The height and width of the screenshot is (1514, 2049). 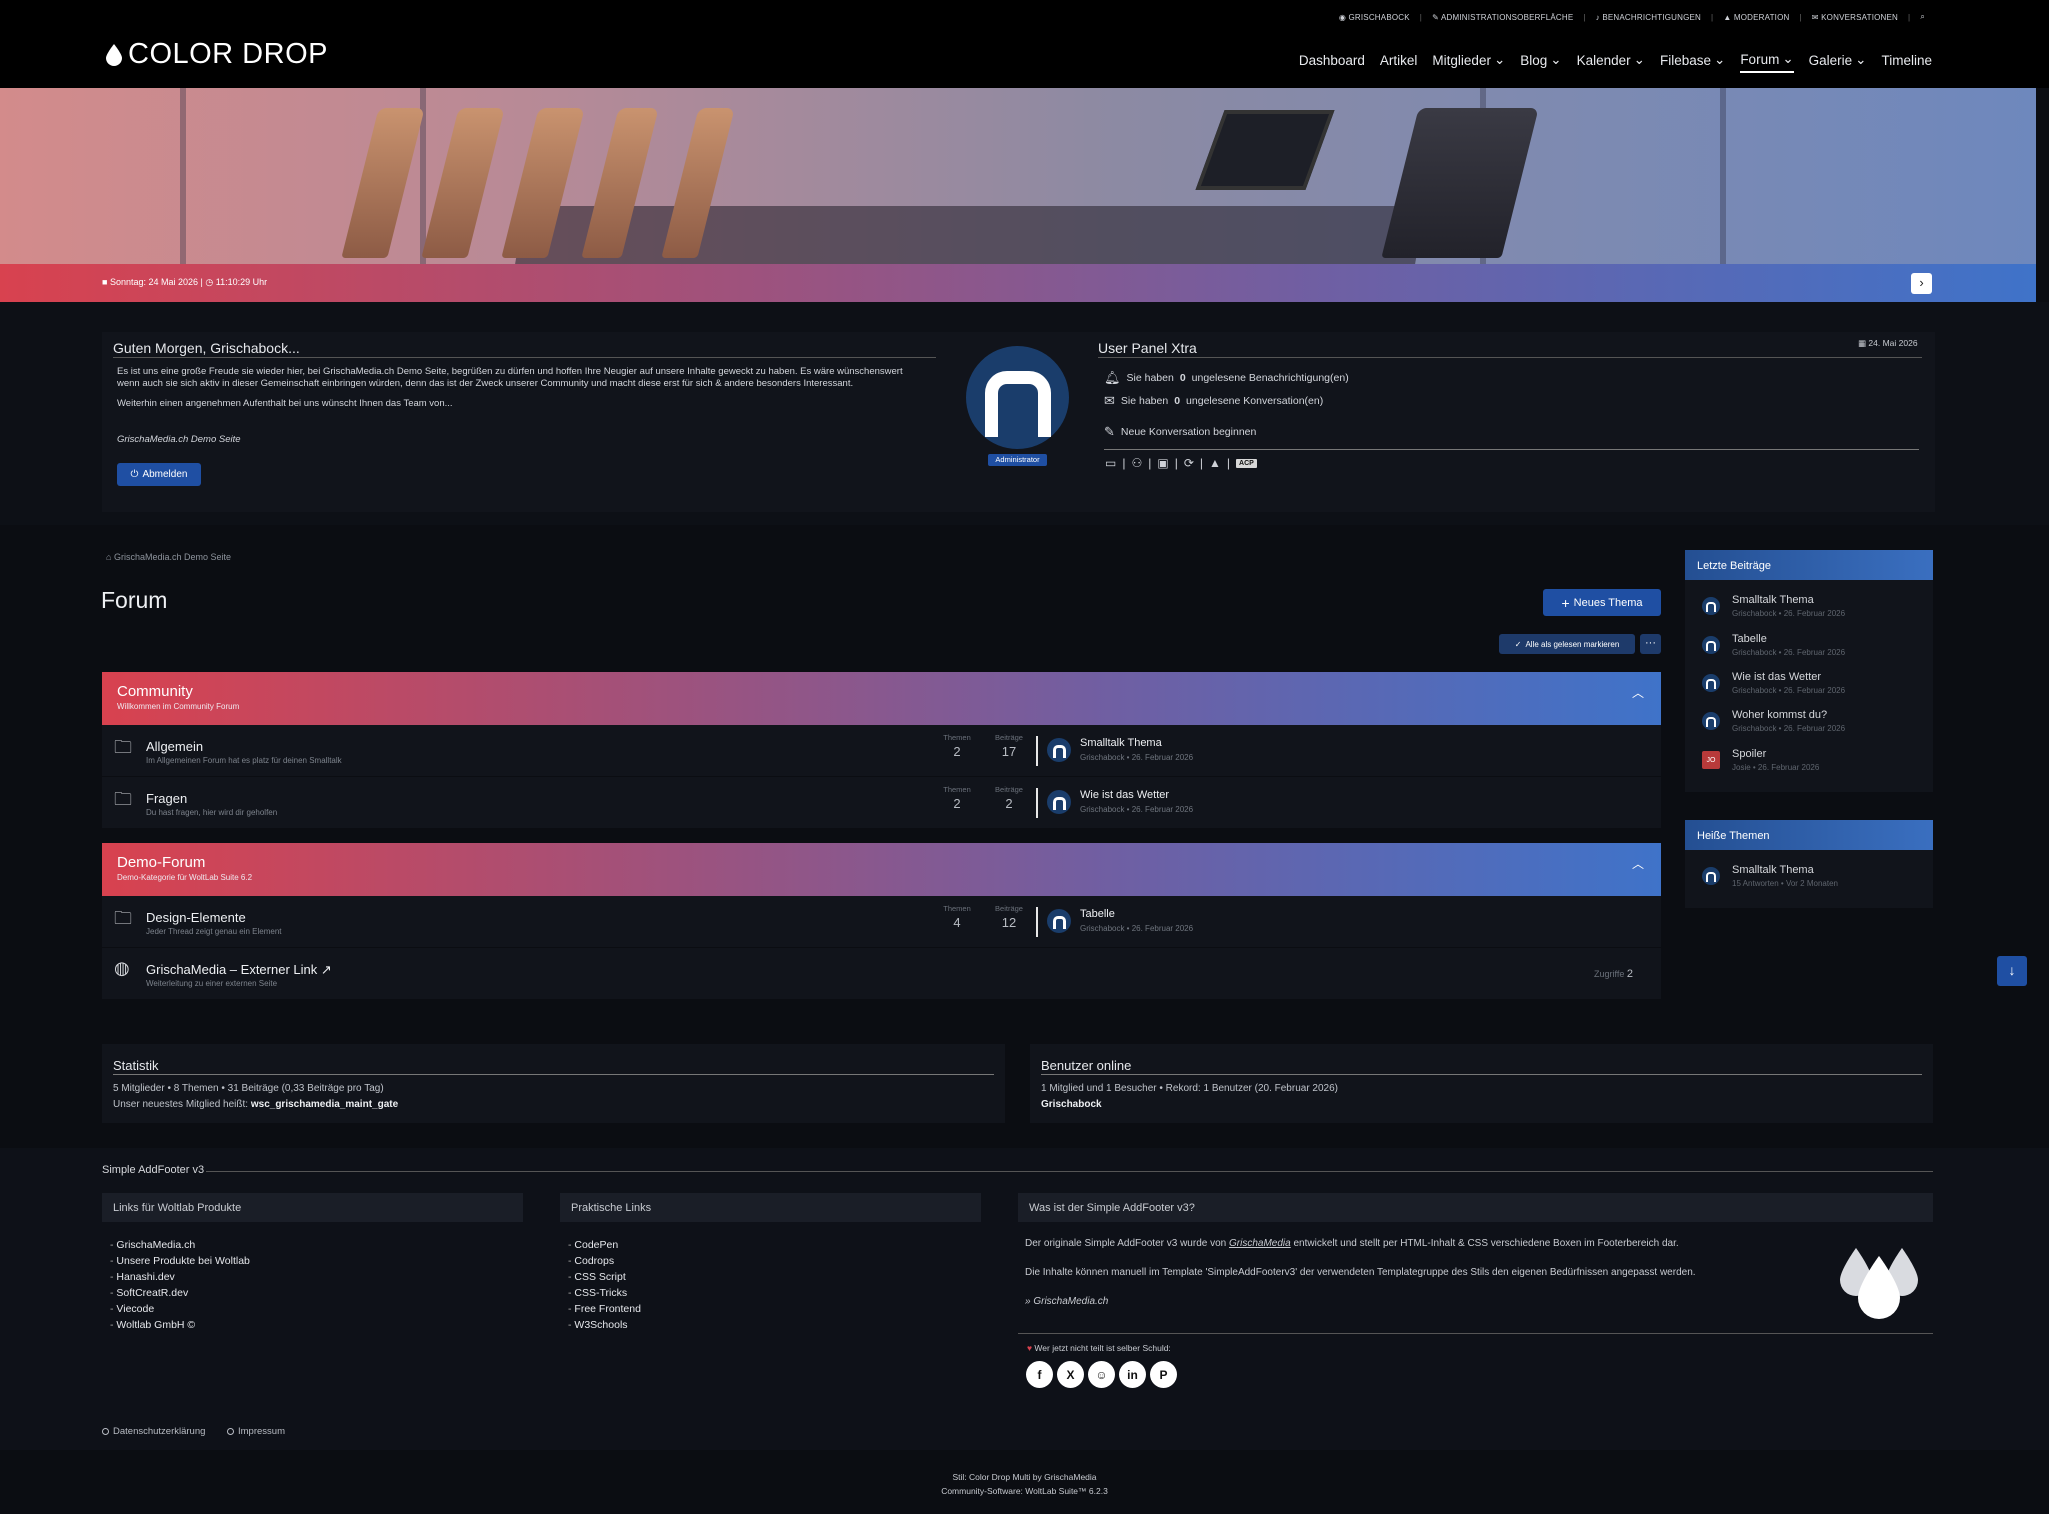 What do you see at coordinates (604, 1293) in the screenshot?
I see `footer-link: CSS-Tricks` at bounding box center [604, 1293].